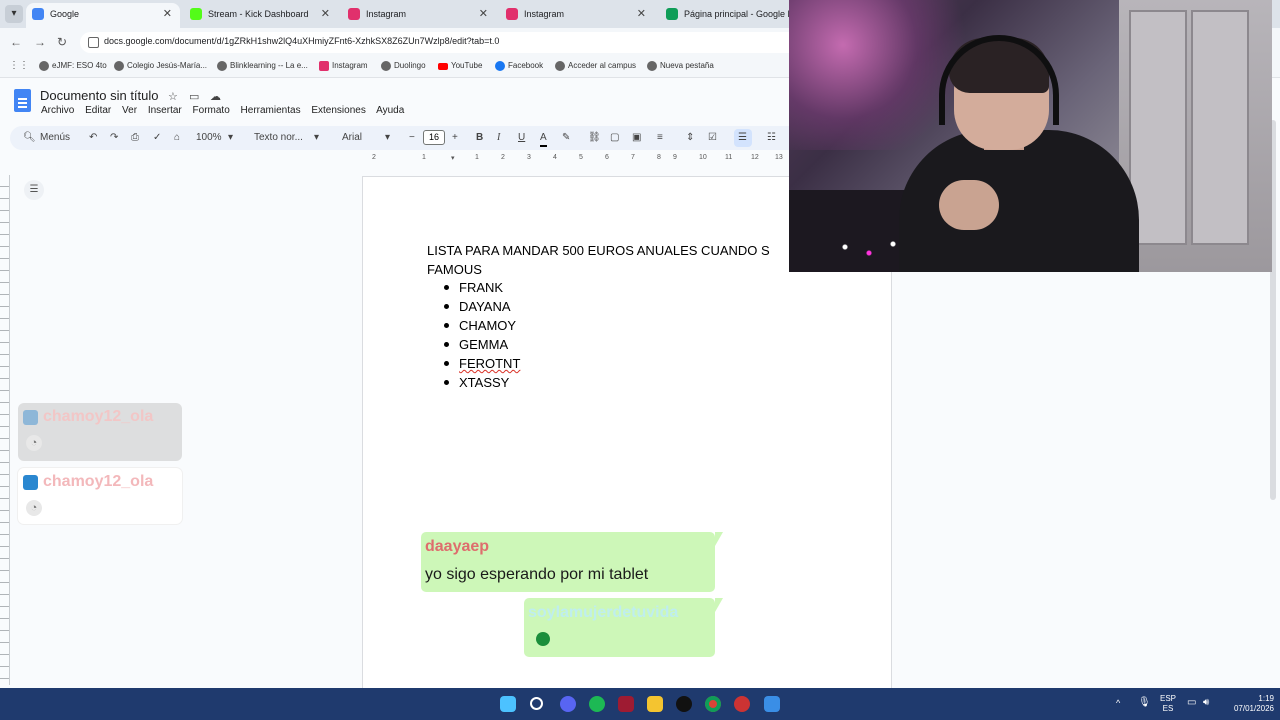 This screenshot has height=720, width=1280. I want to click on bookmark: Acceder al campus, so click(595, 66).